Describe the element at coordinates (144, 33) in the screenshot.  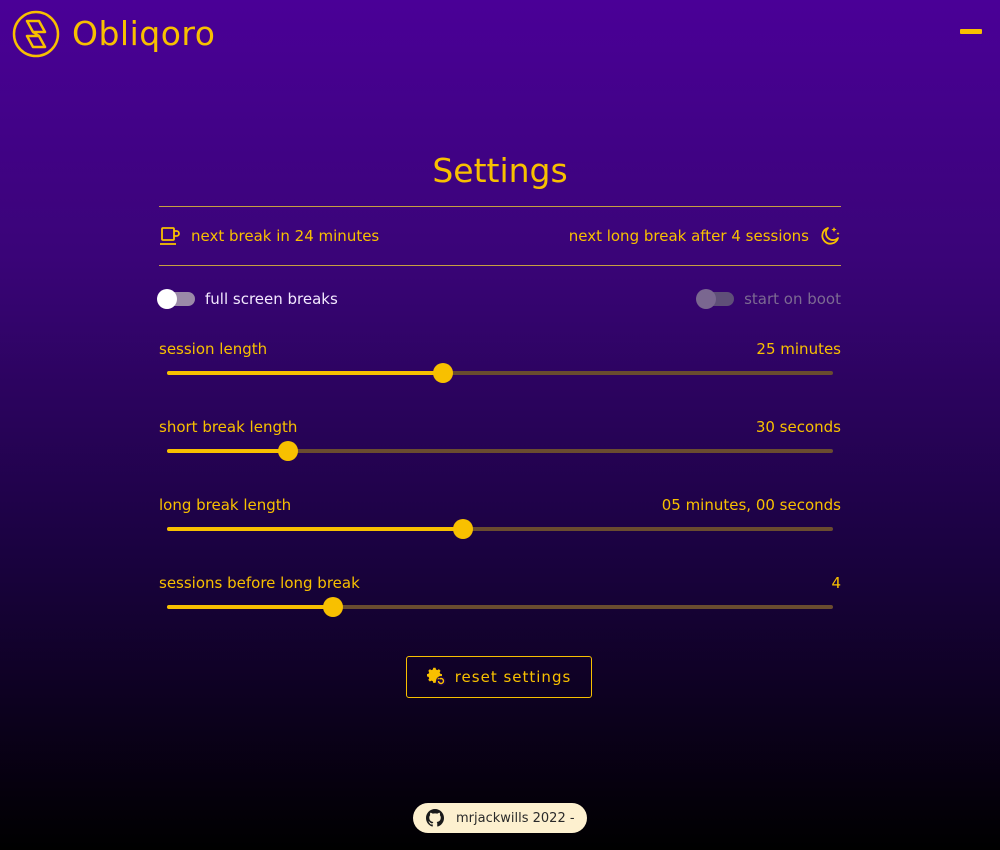
I see `app-title: Obliqoro` at that location.